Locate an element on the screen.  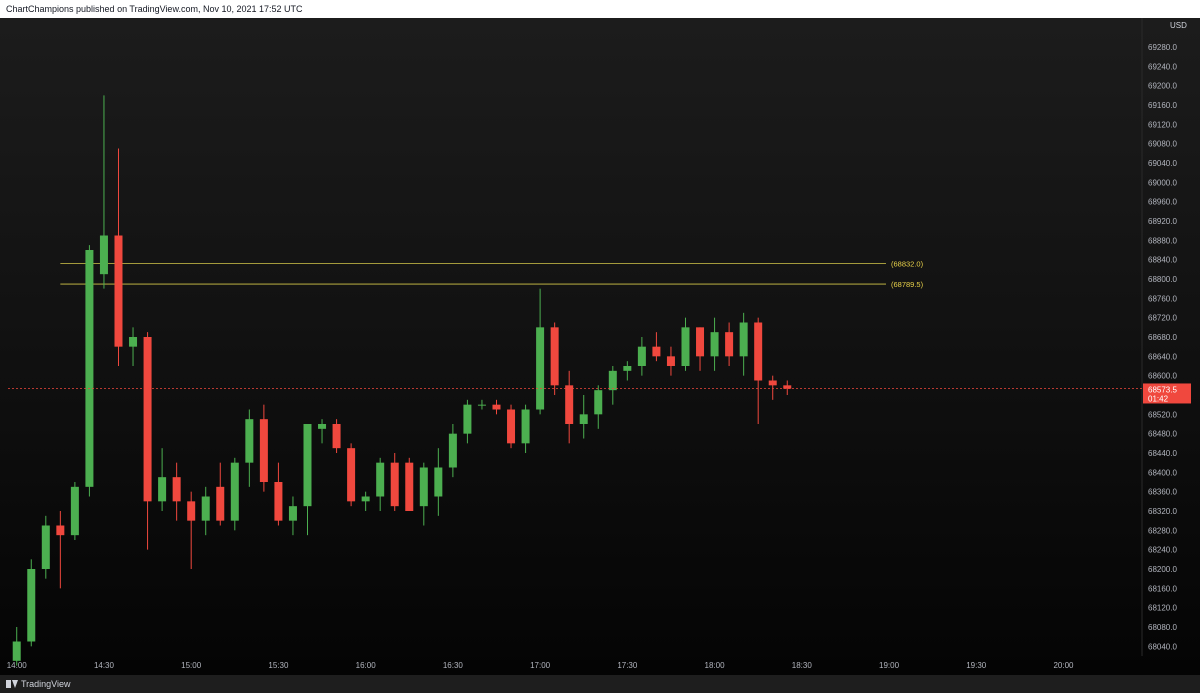
price-tick-label: 69160.0 is located at coordinates (1162, 105).